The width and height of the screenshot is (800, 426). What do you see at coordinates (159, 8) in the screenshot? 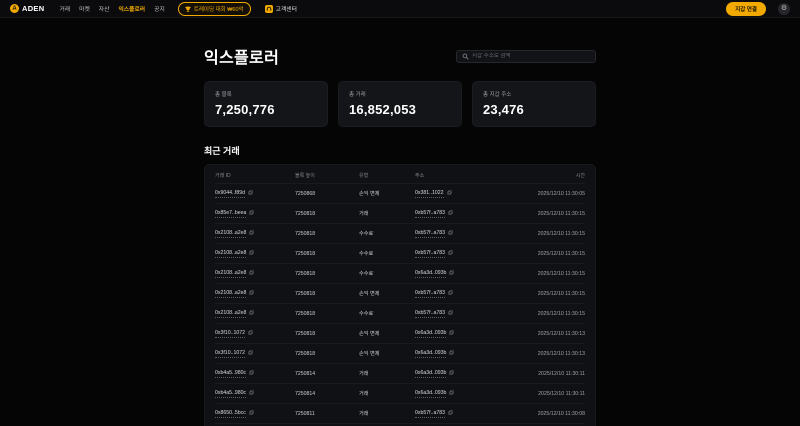
I see `menu-item-notice: 공지` at bounding box center [159, 8].